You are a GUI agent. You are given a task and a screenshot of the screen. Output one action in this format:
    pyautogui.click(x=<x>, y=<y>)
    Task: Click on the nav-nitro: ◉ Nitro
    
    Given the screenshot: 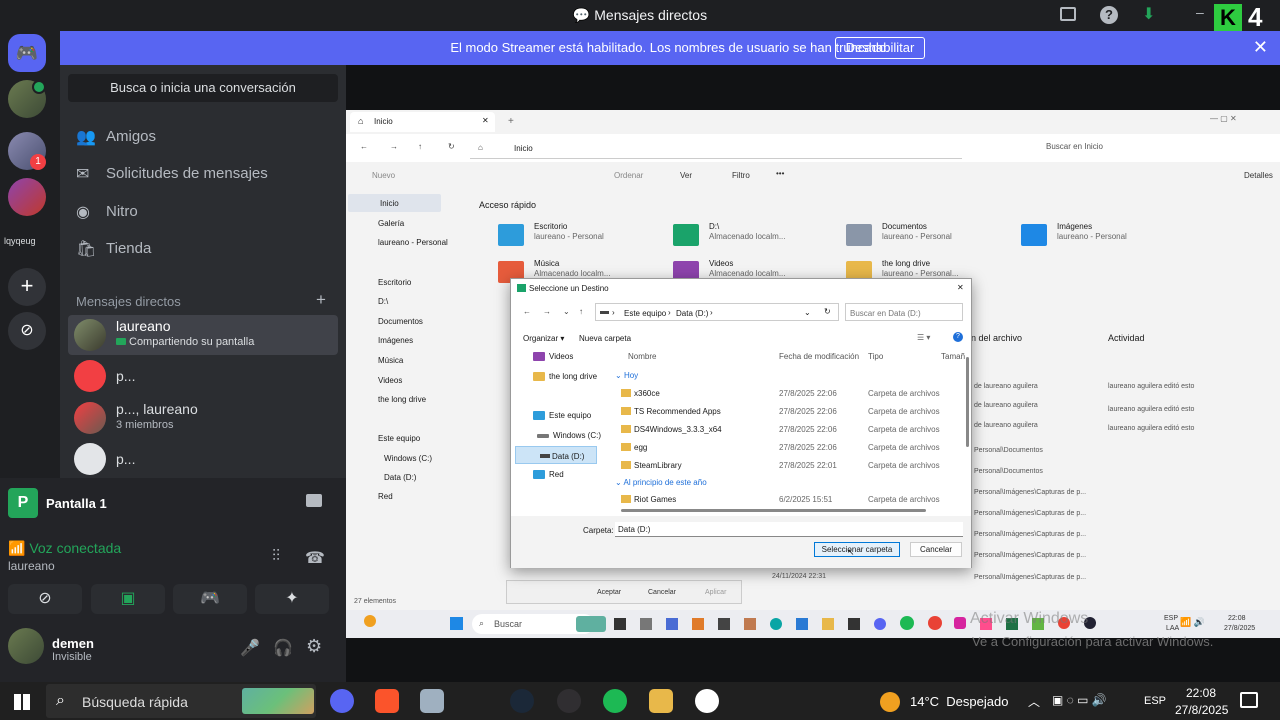 What is the action you would take?
    pyautogui.click(x=203, y=212)
    